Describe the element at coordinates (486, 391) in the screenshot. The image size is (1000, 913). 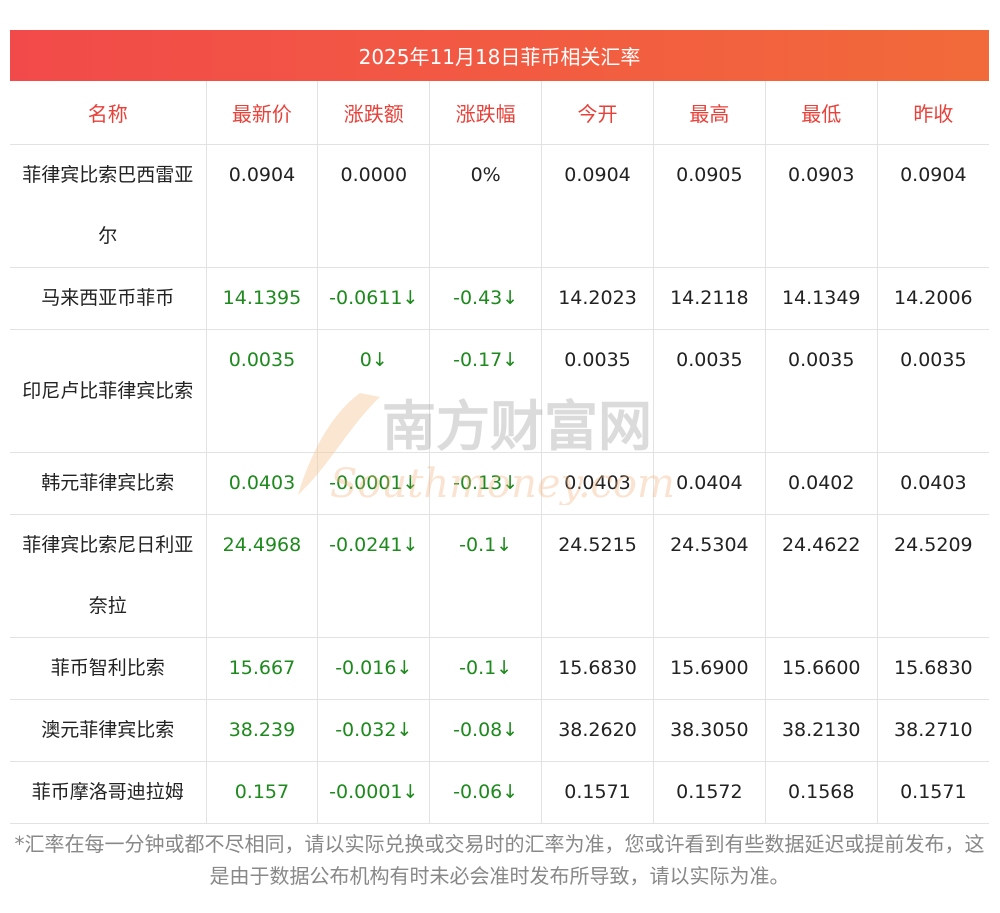
I see `cell-pct: -0.17↓` at that location.